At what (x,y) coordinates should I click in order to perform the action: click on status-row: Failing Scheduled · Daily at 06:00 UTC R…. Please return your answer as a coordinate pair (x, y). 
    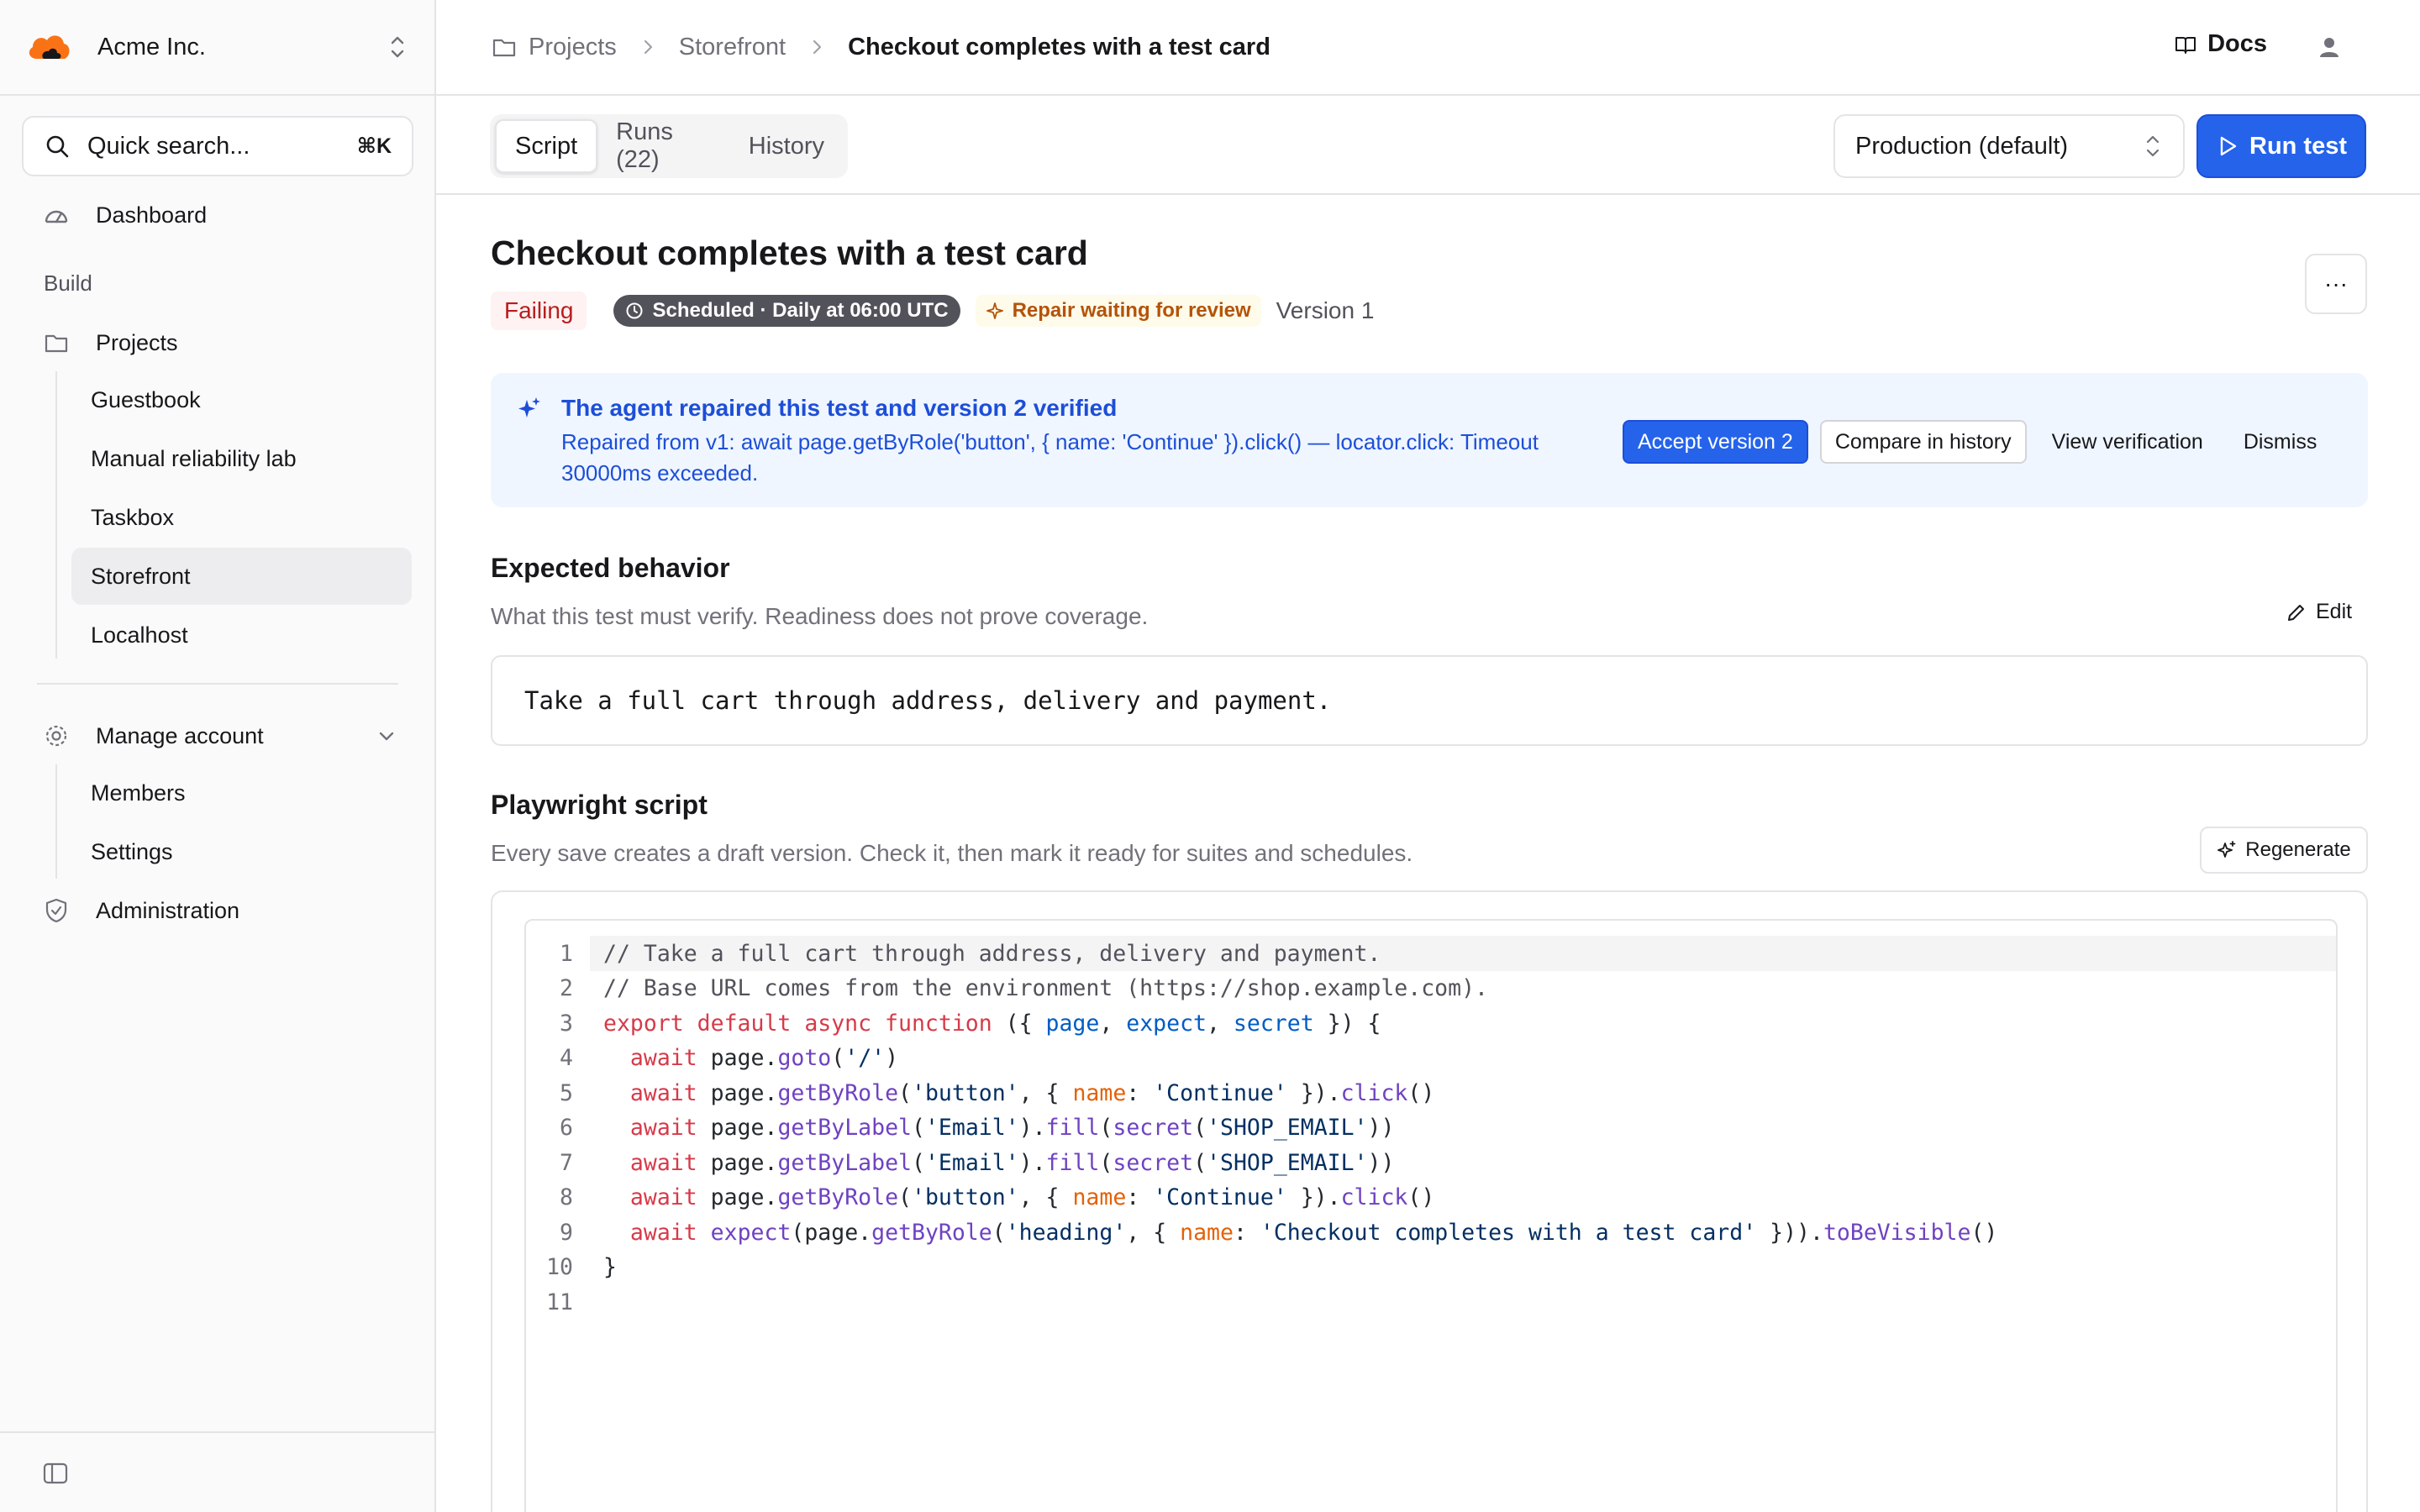
    Looking at the image, I should click on (933, 310).